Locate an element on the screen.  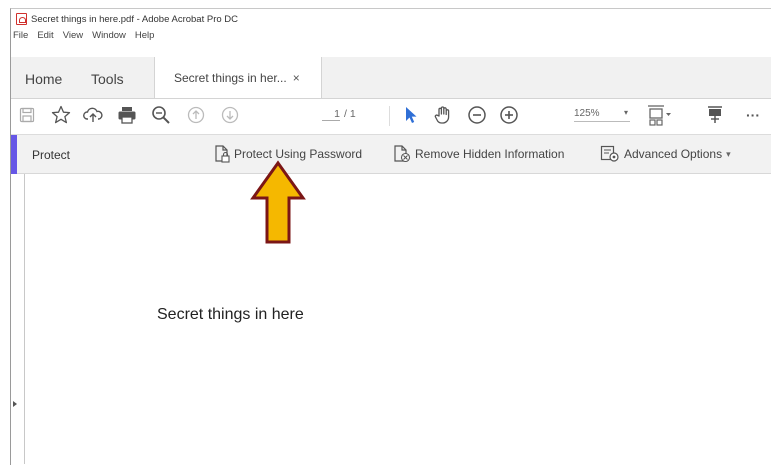
main-toolbar: 1 / 1 125% ▾ ··· is located at coordinates (391, 116).